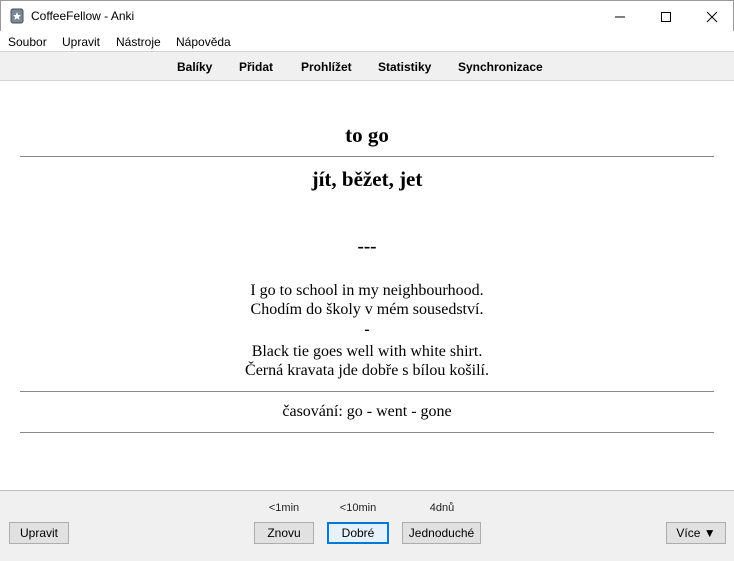  I want to click on close-button, so click(711, 16).